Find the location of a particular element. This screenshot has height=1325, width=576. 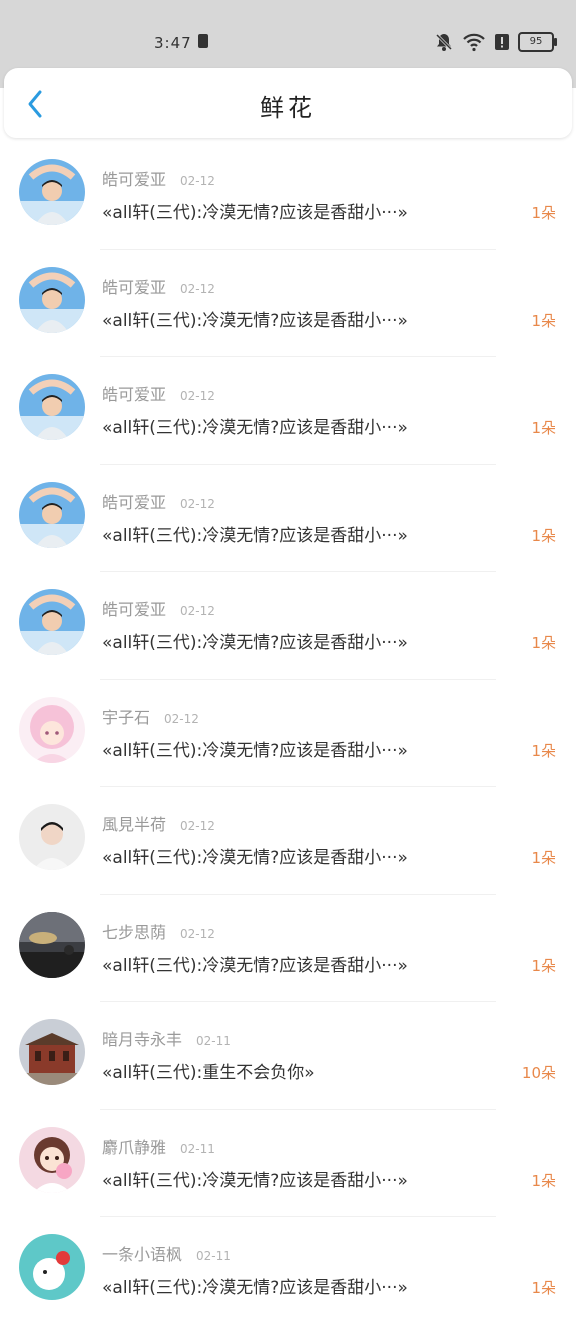

alert-icon is located at coordinates (502, 42).